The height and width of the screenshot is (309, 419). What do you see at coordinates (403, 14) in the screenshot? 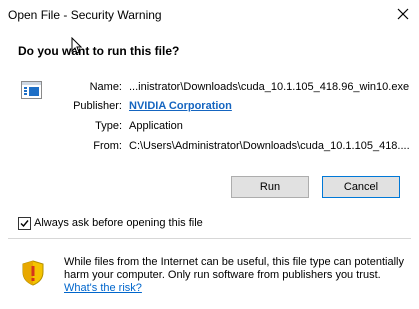
I see `close-icon` at bounding box center [403, 14].